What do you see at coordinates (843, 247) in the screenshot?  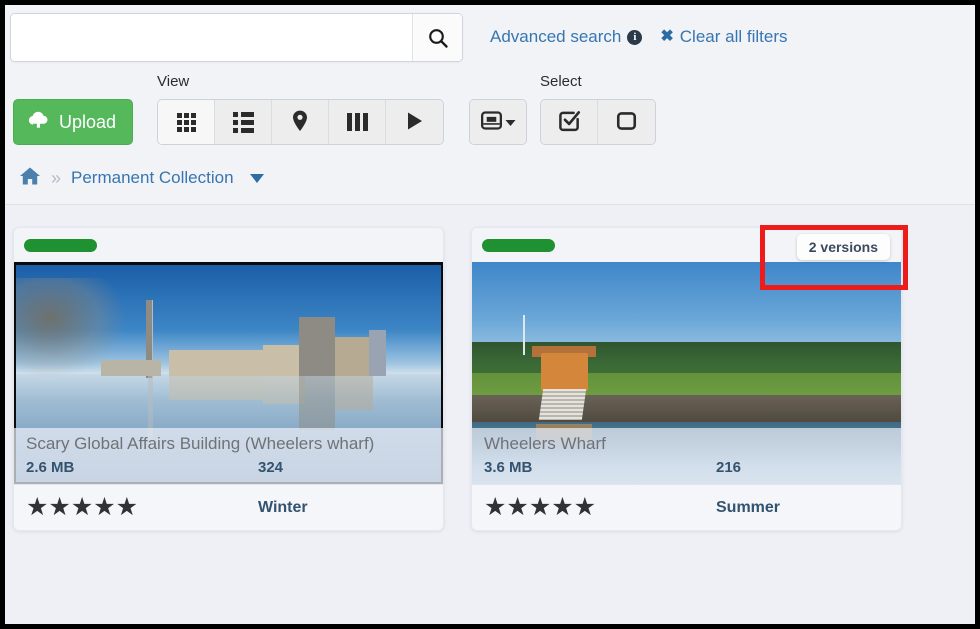 I see `versions-badge: 2 versions` at bounding box center [843, 247].